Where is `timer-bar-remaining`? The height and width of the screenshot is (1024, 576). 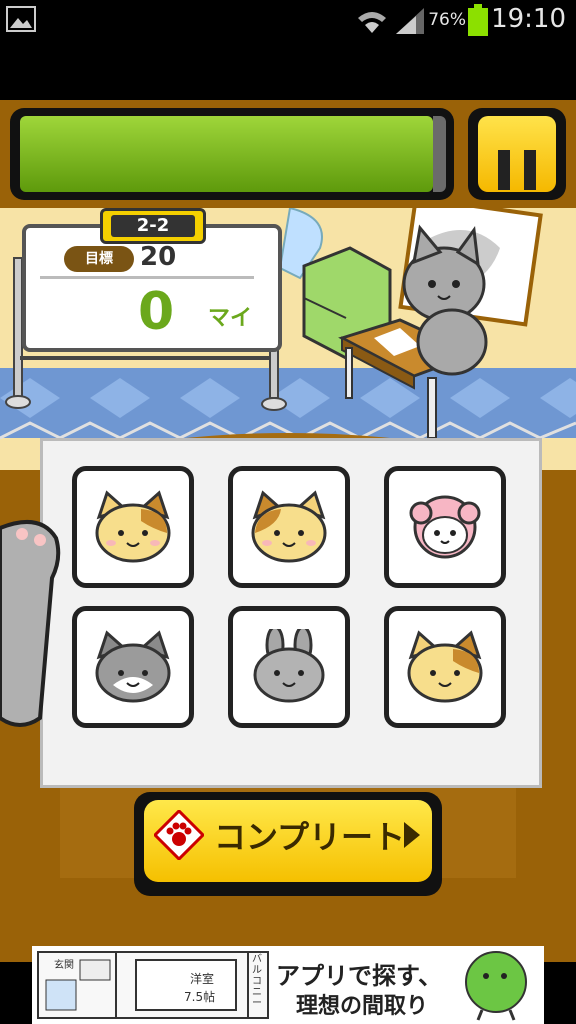 timer-bar-remaining is located at coordinates (439, 154).